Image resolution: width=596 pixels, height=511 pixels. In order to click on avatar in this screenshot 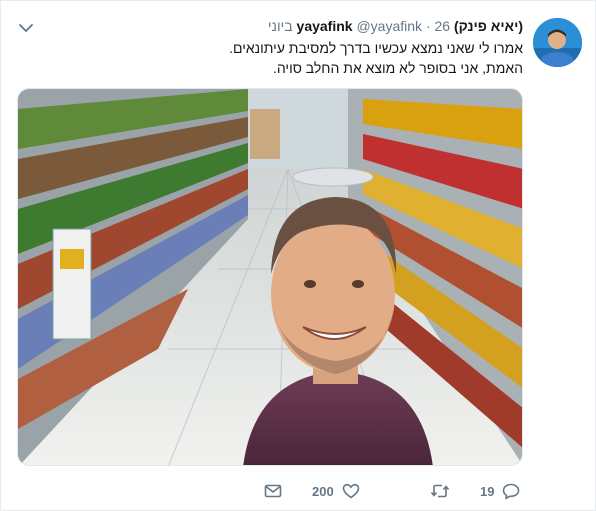, I will do `click(557, 42)`.